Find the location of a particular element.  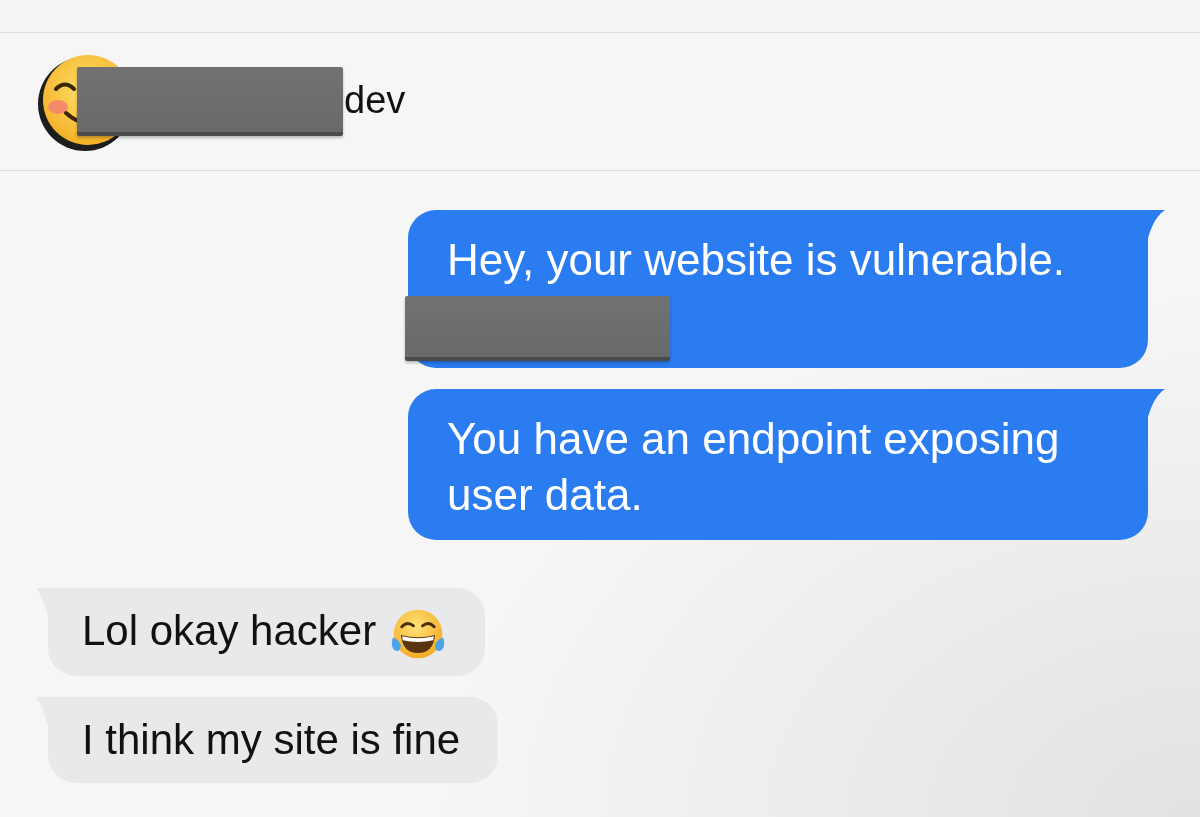

message-text: Lol okay hacker is located at coordinates (229, 630).